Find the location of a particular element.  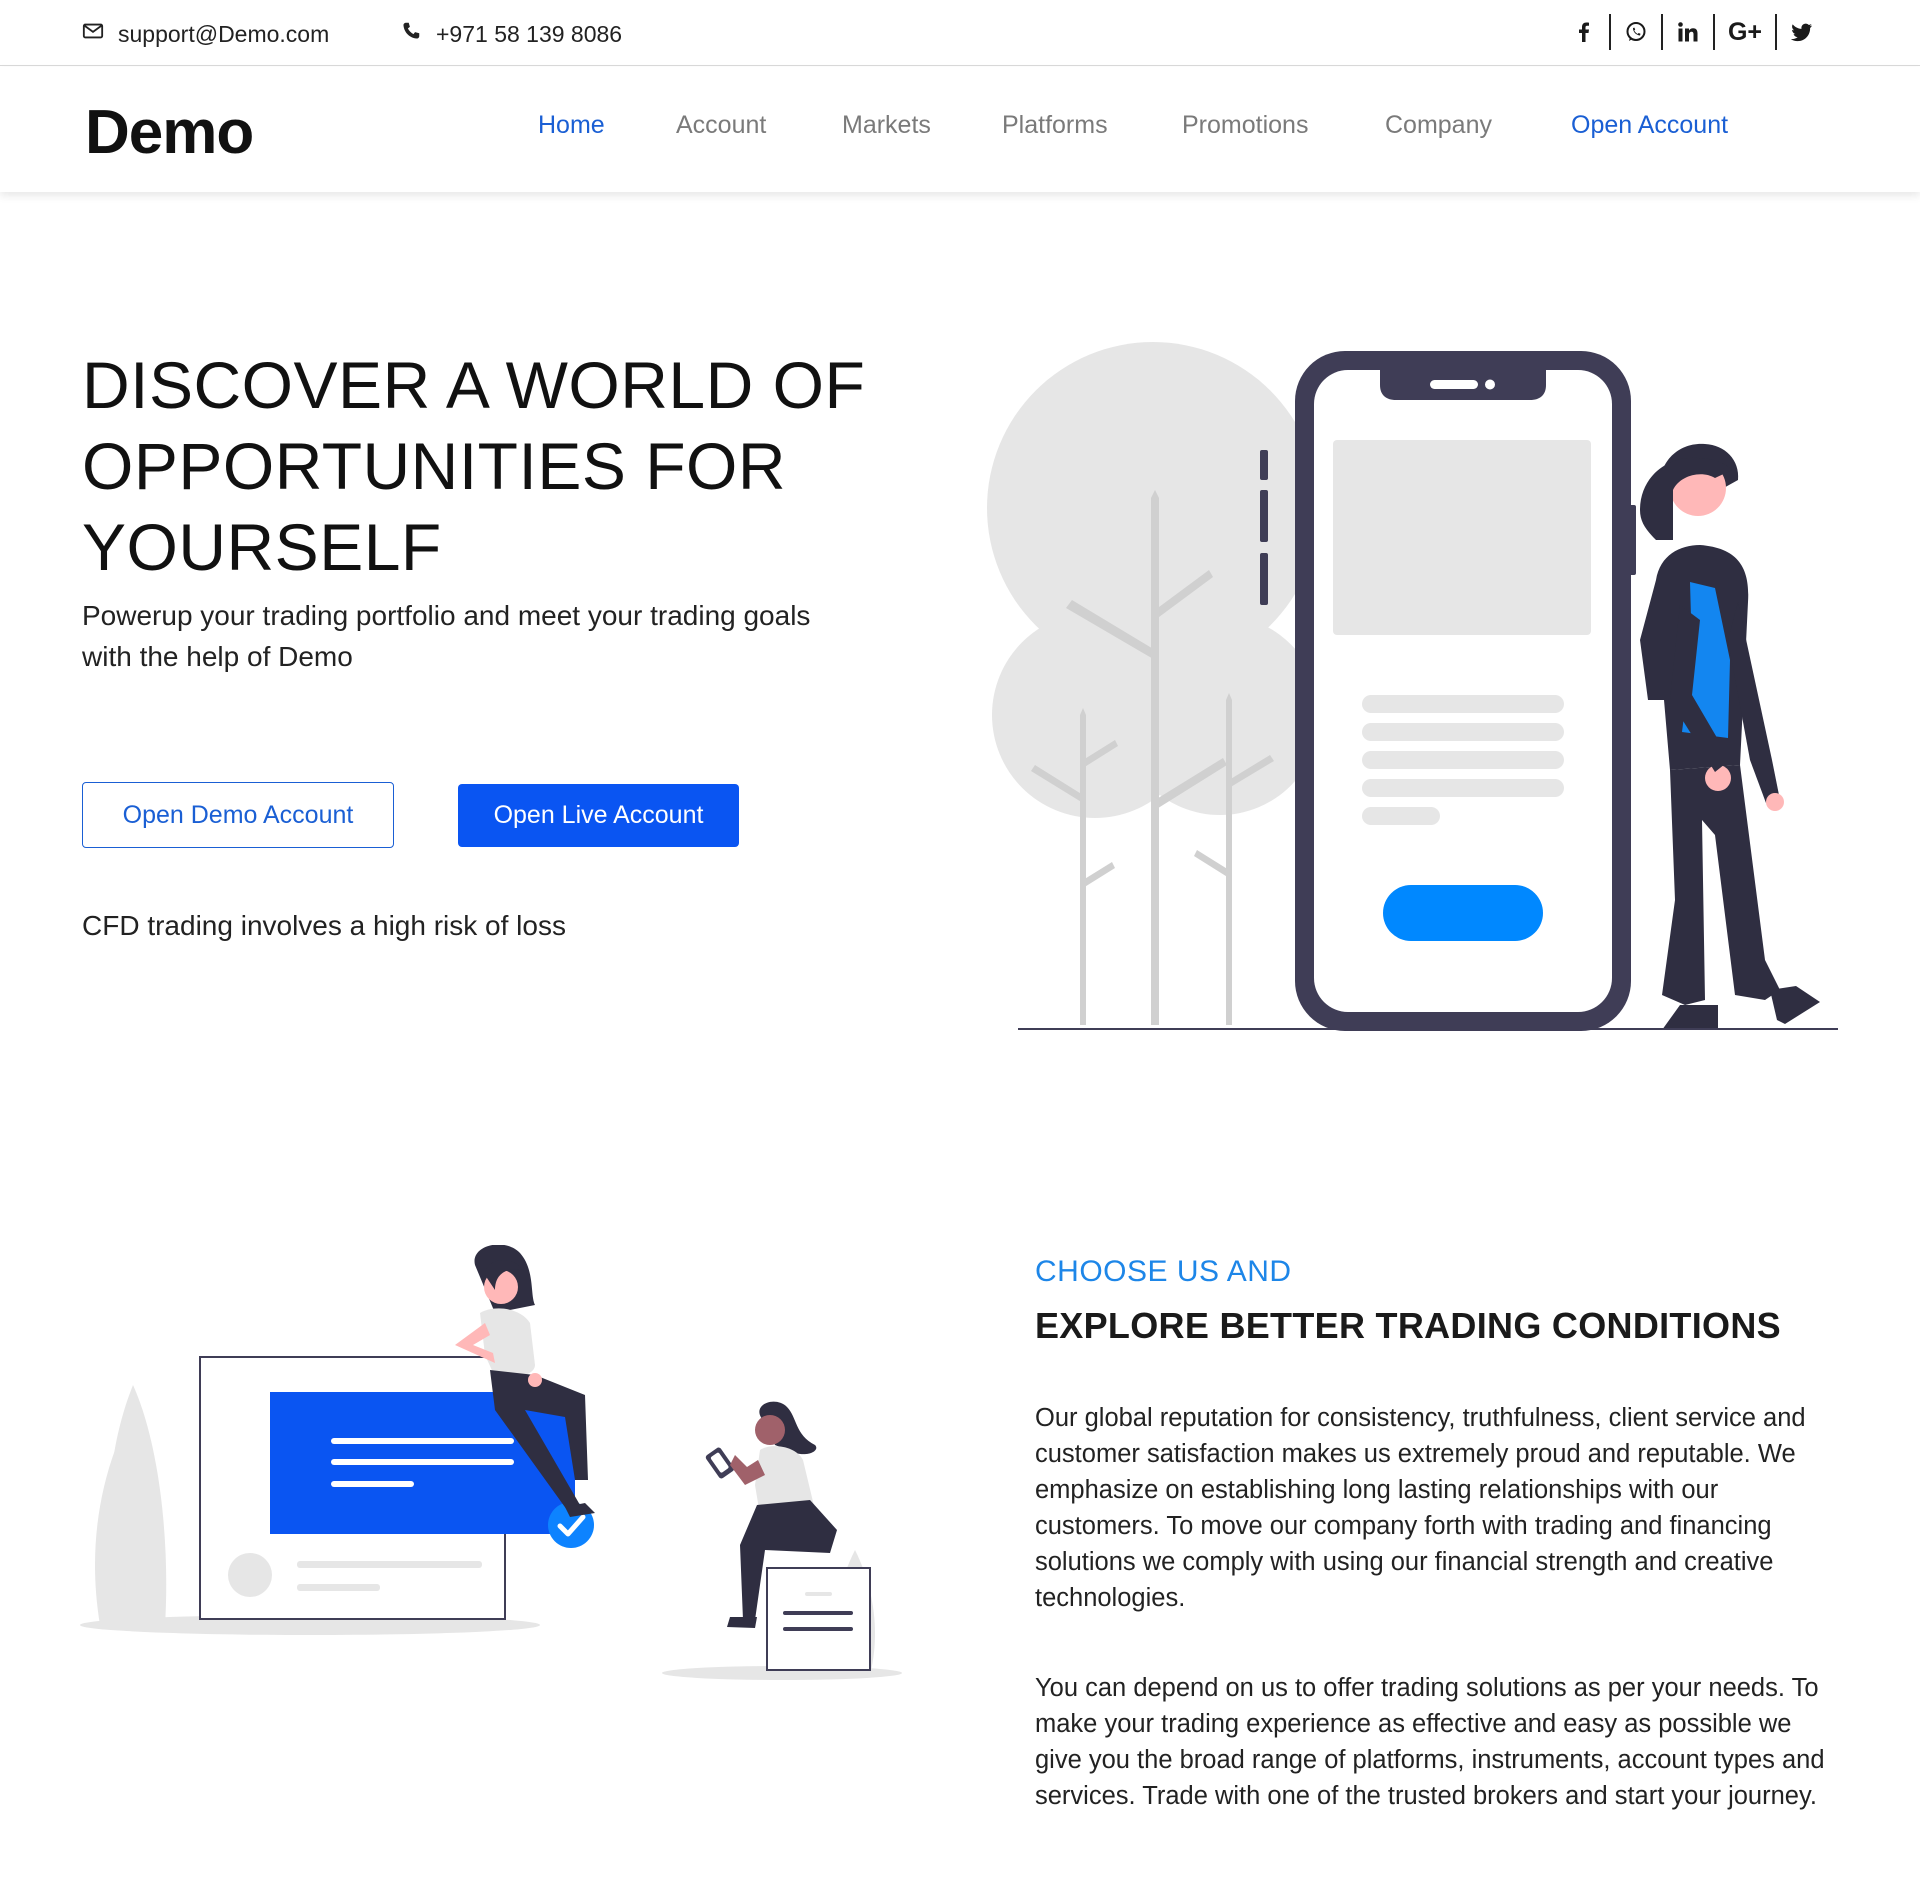

standing-person-illustration is located at coordinates (1730, 736).